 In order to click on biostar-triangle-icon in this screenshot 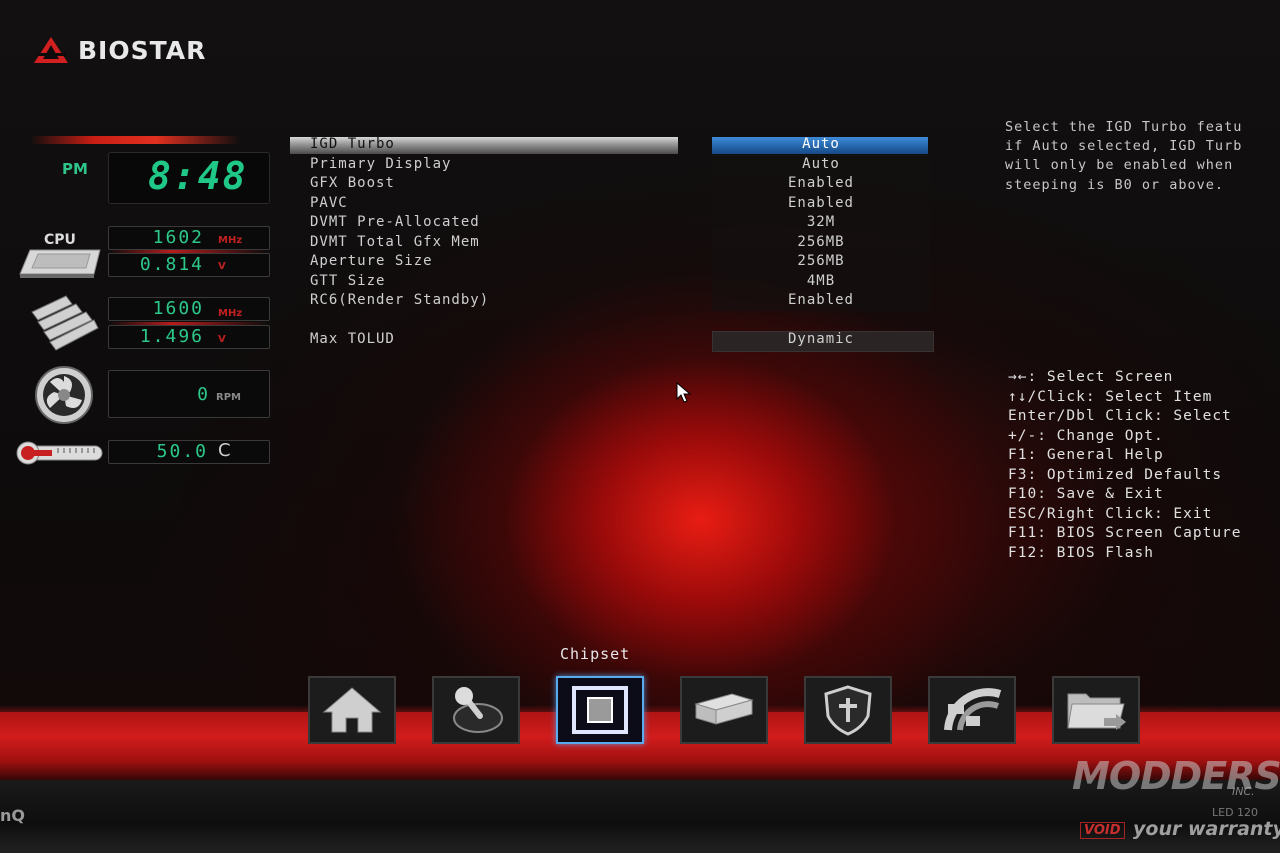, I will do `click(51, 50)`.